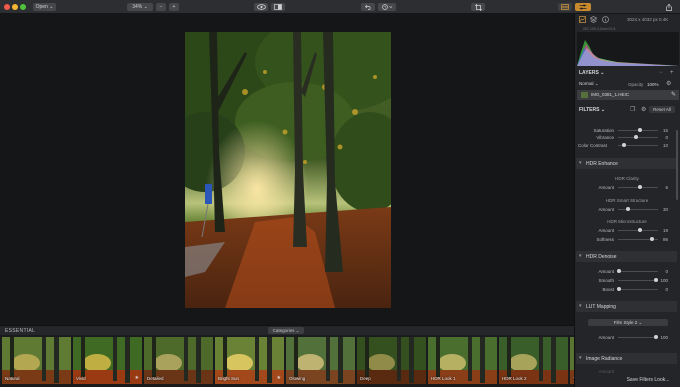  What do you see at coordinates (44, 7) in the screenshot?
I see `open-button: Open ⌄` at bounding box center [44, 7].